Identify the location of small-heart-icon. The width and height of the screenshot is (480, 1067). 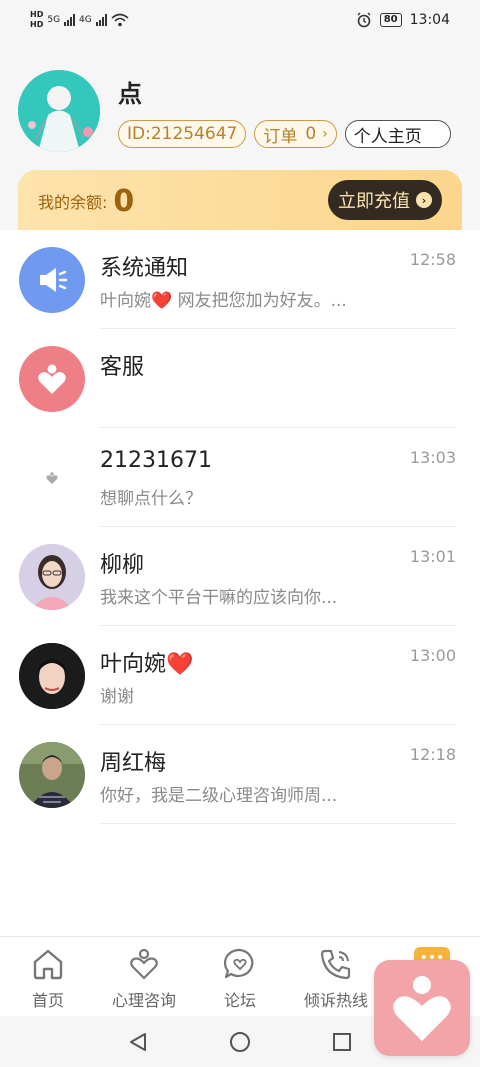
(52, 478).